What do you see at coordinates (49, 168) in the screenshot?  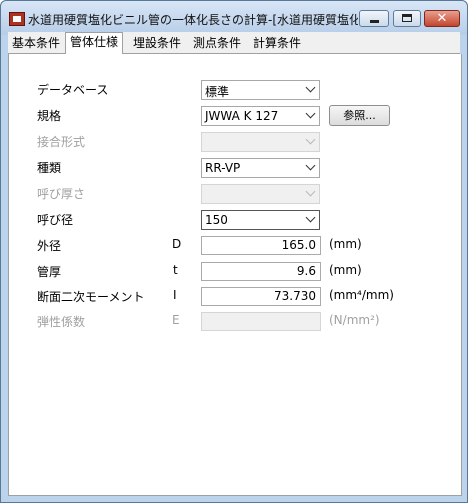 I see `kind-label: 種類` at bounding box center [49, 168].